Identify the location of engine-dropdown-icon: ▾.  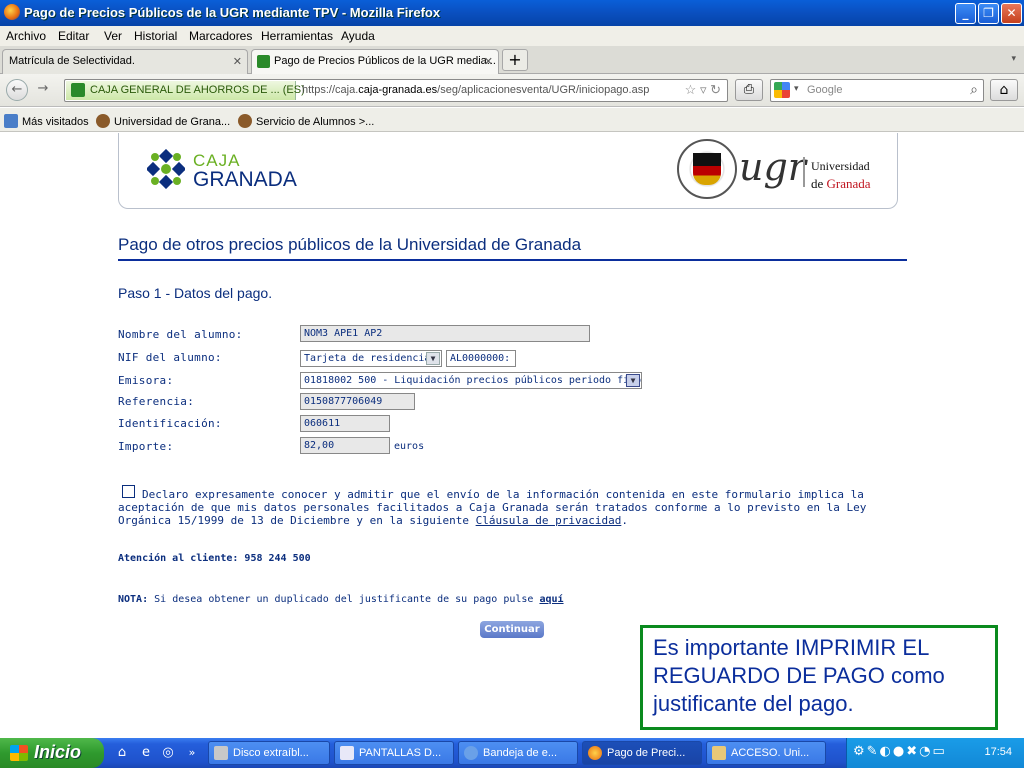
(796, 88).